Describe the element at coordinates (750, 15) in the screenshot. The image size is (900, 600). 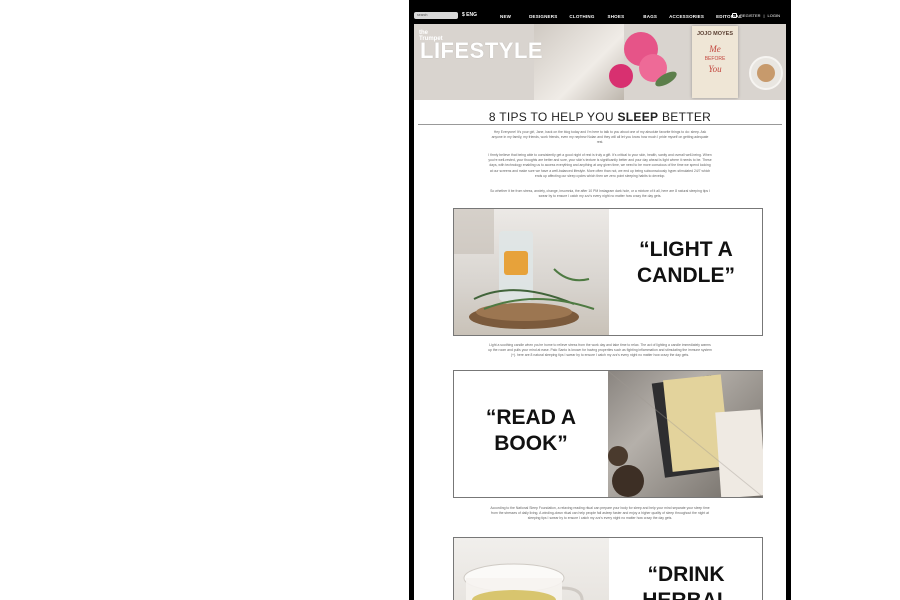
I see `register-link: REGISTER` at that location.